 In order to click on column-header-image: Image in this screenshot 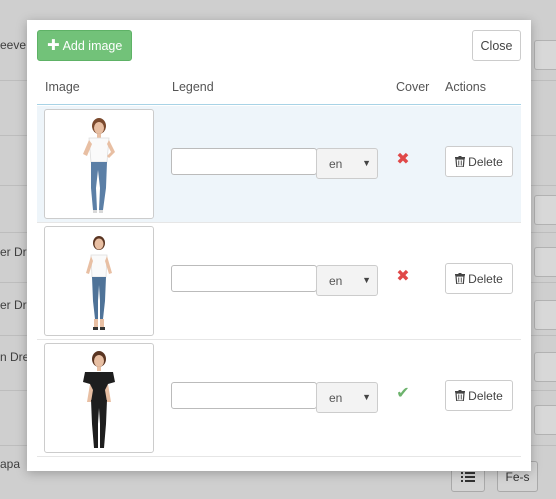, I will do `click(62, 87)`.